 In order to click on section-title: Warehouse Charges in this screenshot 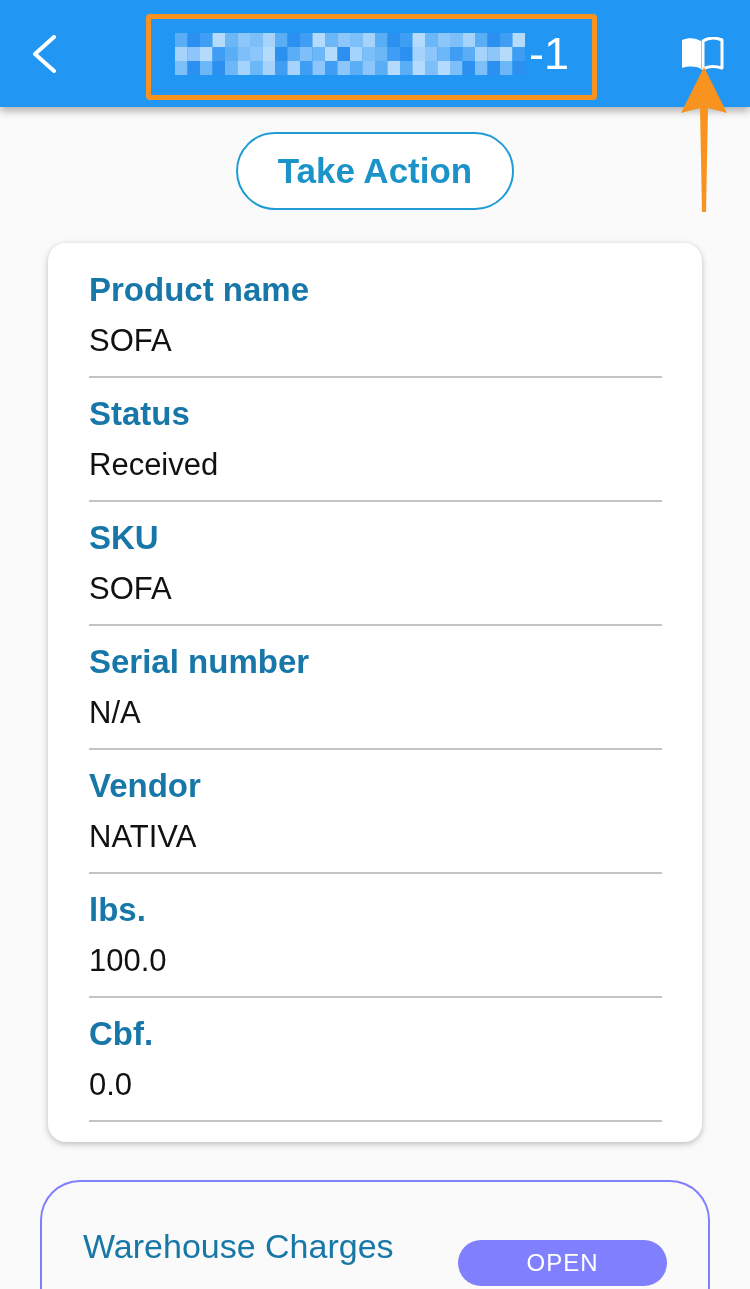, I will do `click(238, 1246)`.